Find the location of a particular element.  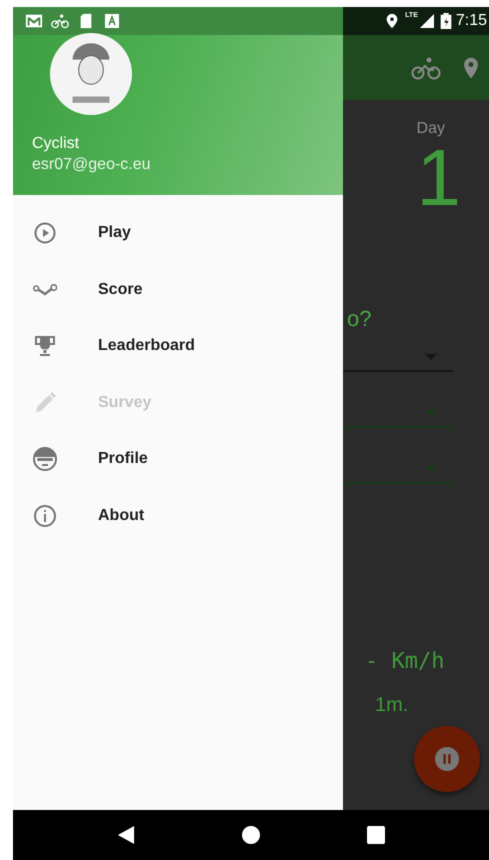

trophy-icon is located at coordinates (45, 346).